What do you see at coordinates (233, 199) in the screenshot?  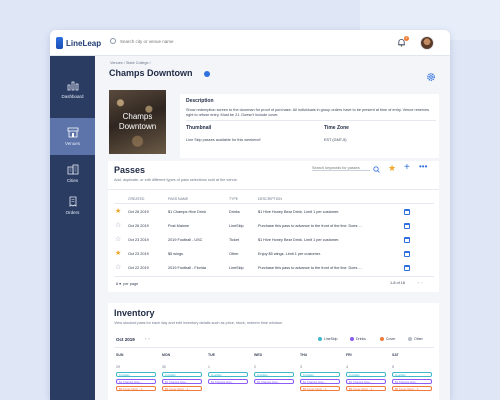 I see `column-header: TYPE` at bounding box center [233, 199].